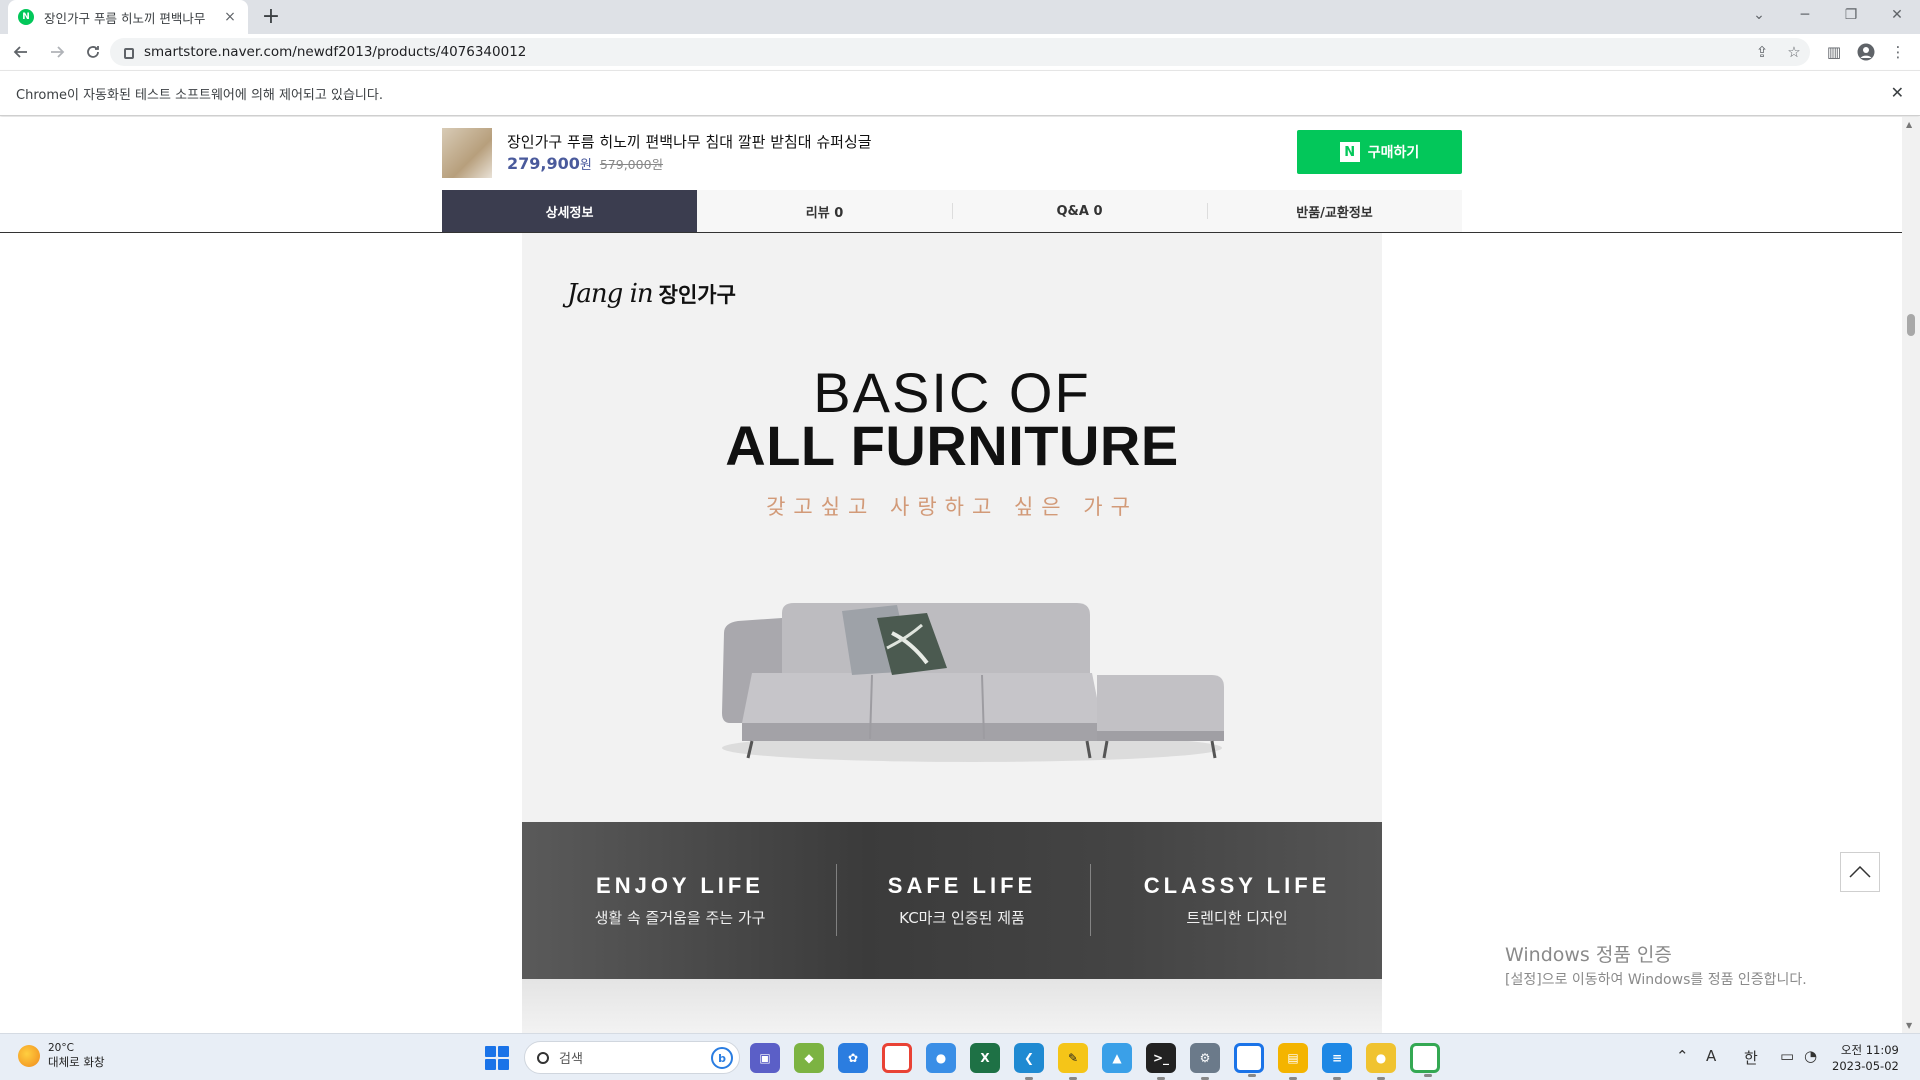 This screenshot has width=1920, height=1080. Describe the element at coordinates (960, 17) in the screenshot. I see `browser-tab-strip: N 장인가구 푸름 히노끼 편백나무 × + ⌄ ─ ❐ ✕` at that location.